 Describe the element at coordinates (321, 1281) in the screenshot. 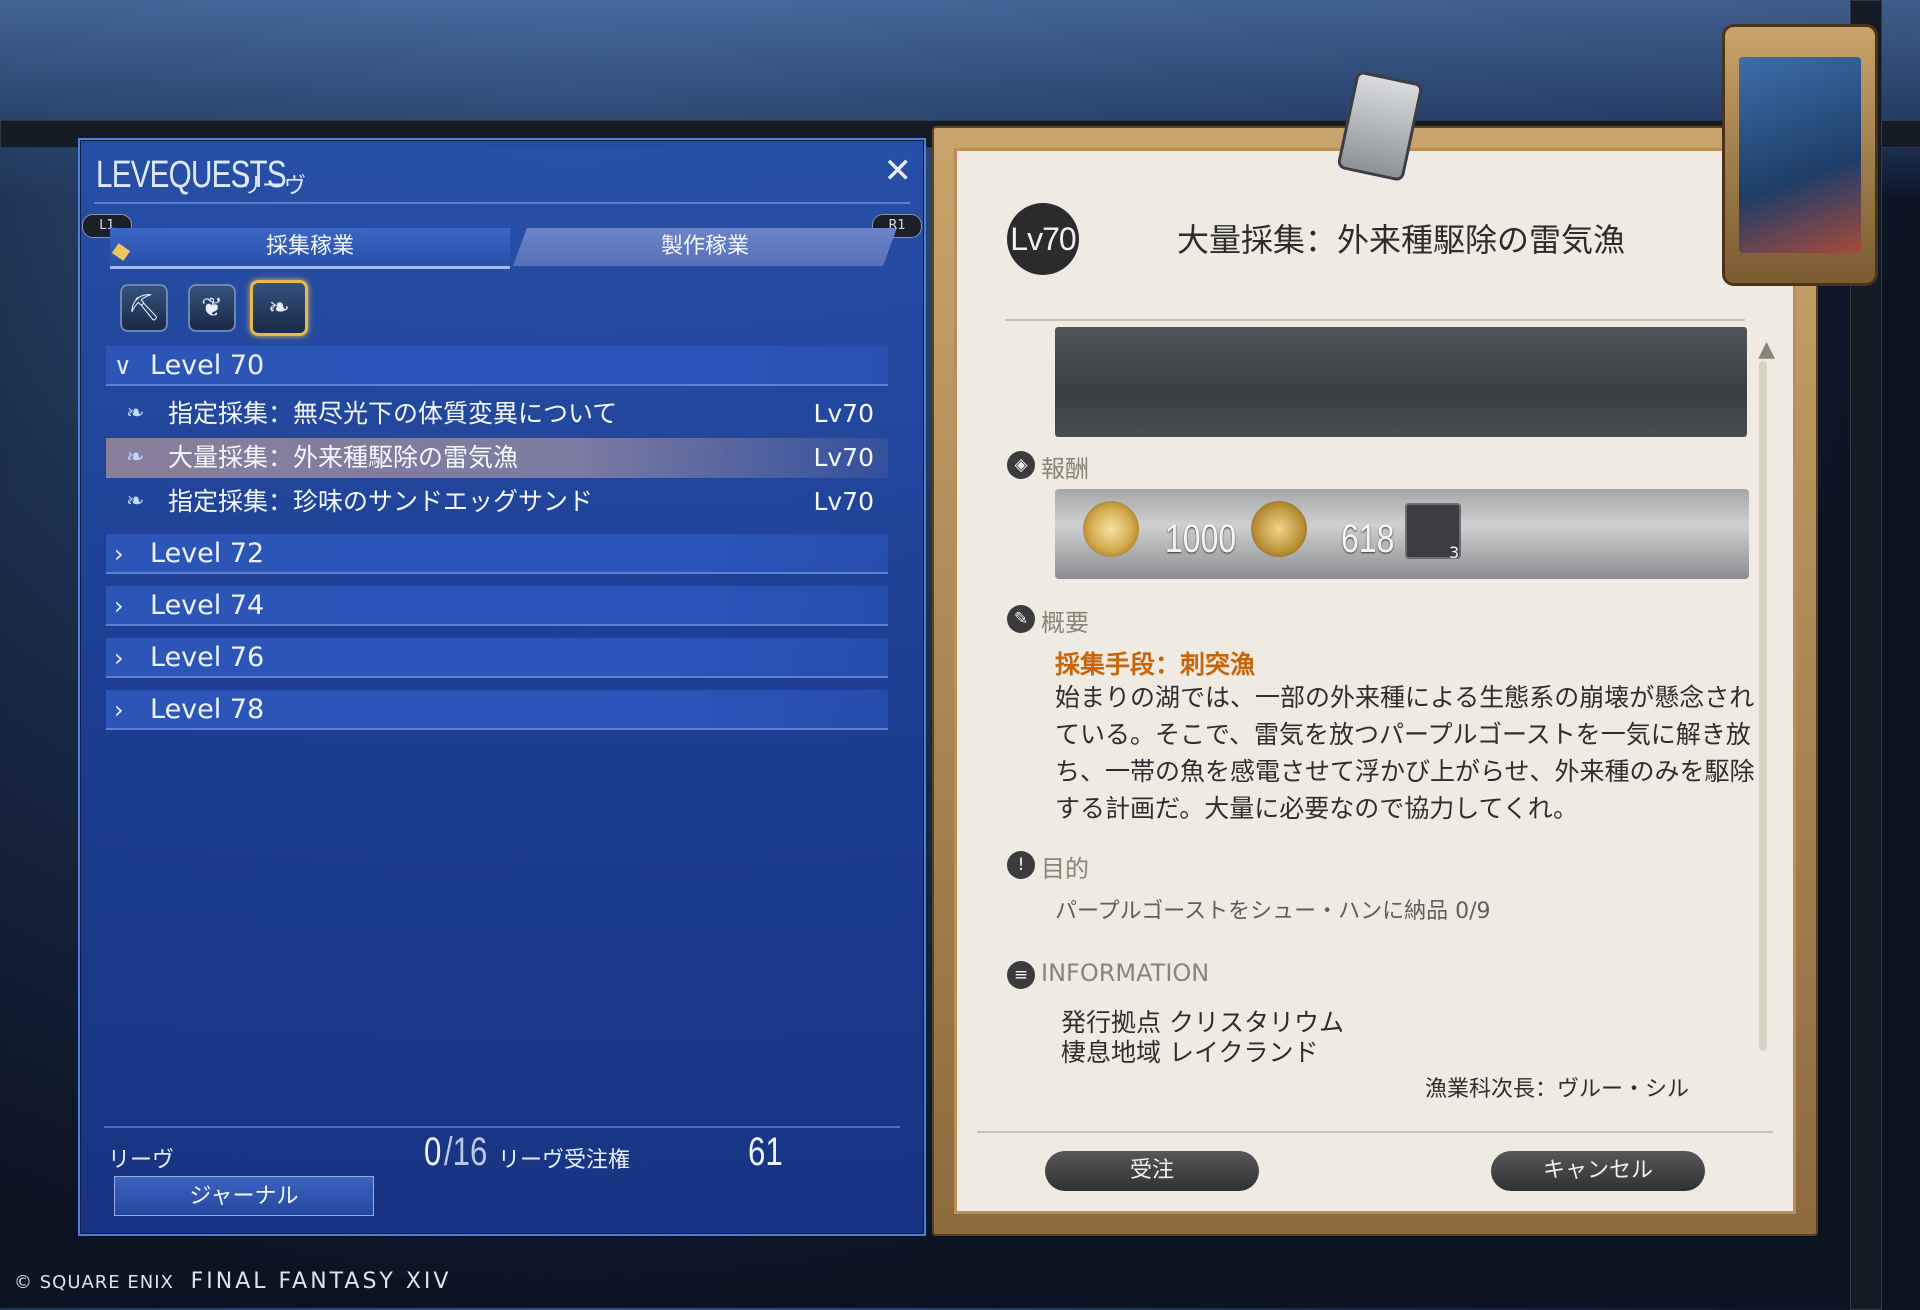

I see `game-logo-text: FINAL FANTASY XIV` at that location.